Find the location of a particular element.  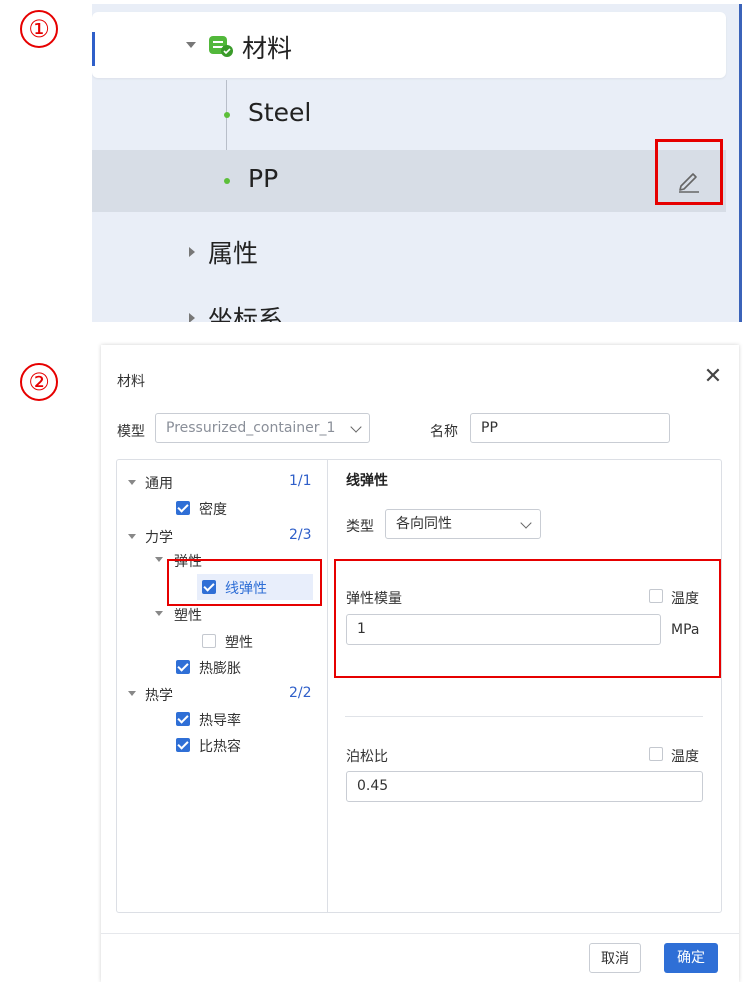

cancel-button: 取消 is located at coordinates (615, 958).